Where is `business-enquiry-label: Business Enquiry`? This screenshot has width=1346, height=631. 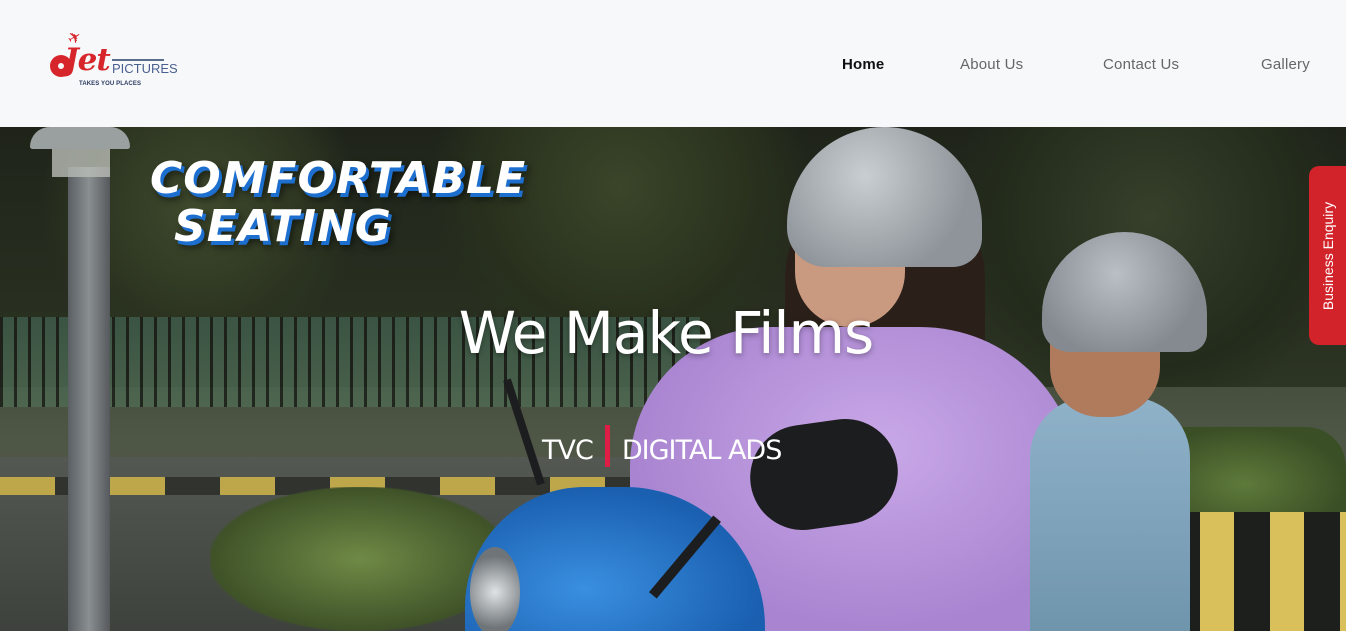 business-enquiry-label: Business Enquiry is located at coordinates (1327, 255).